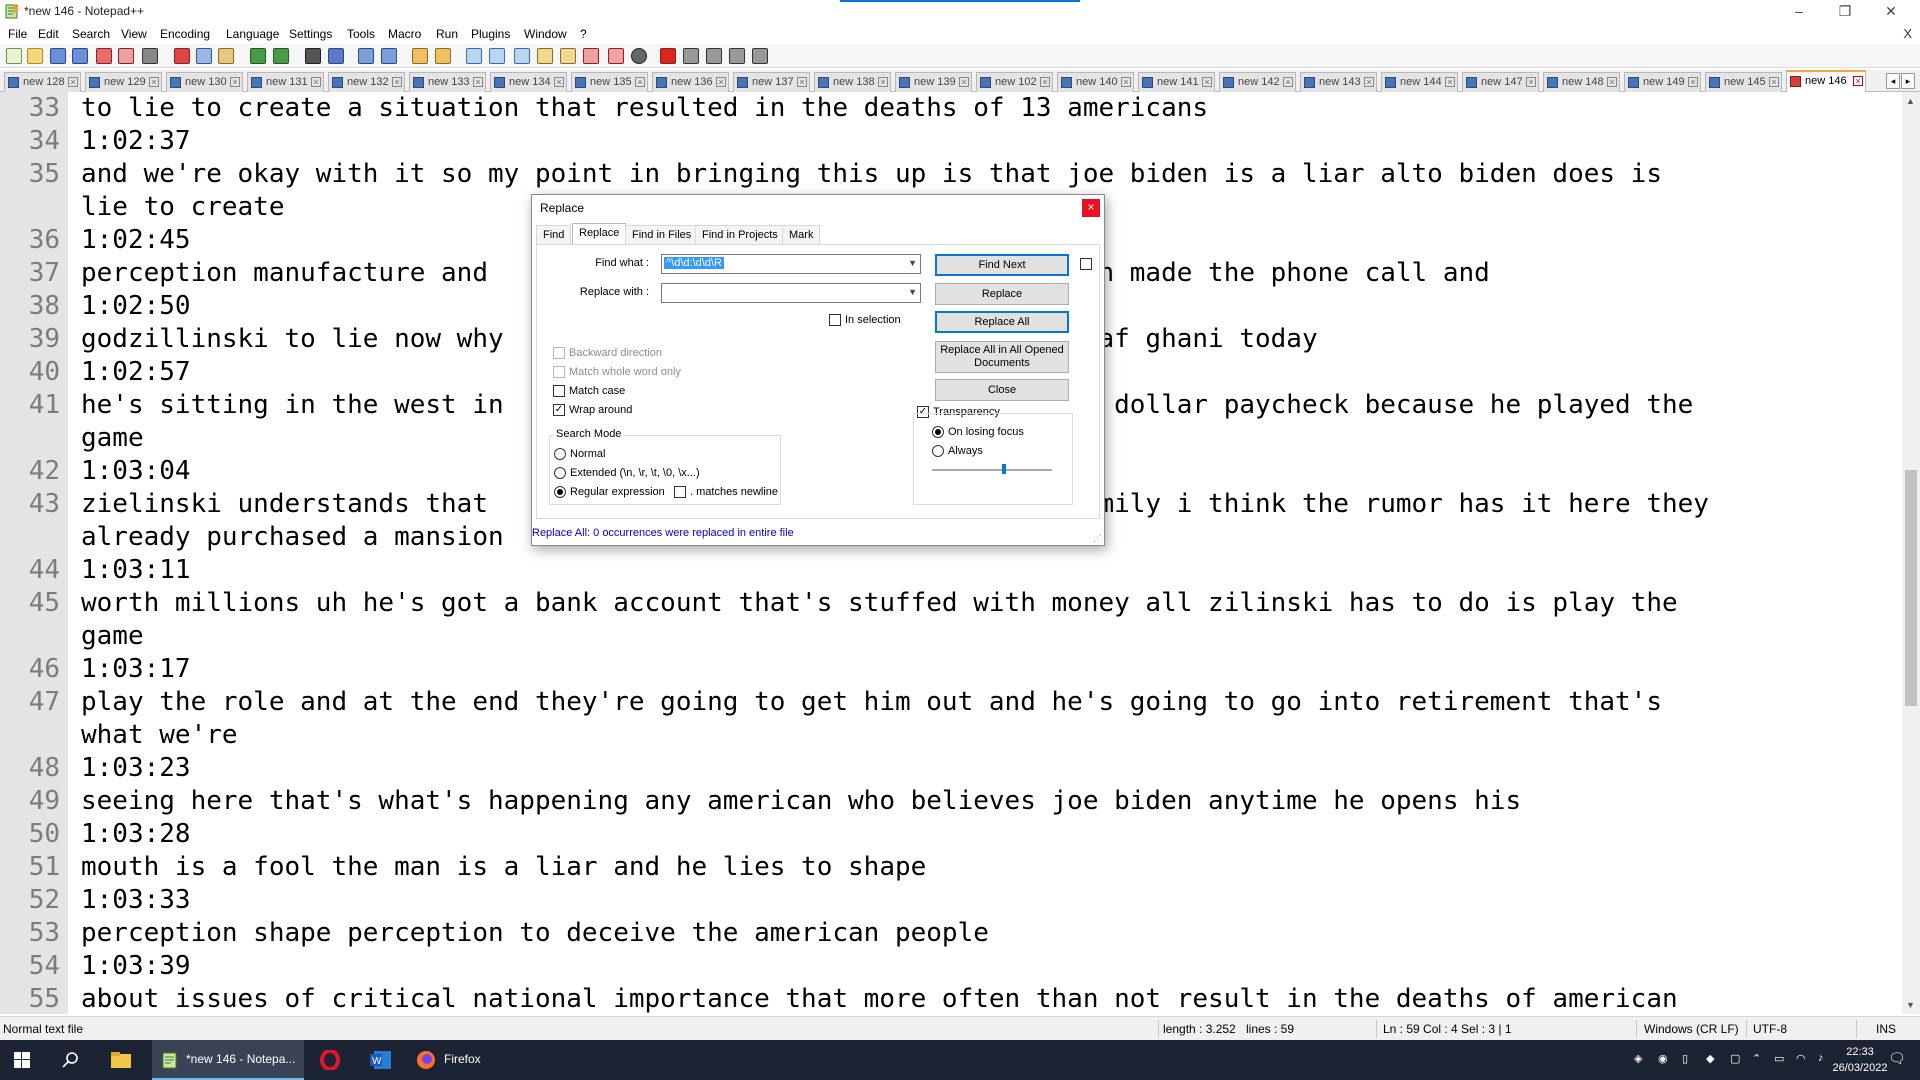 The image size is (1920, 1080). I want to click on print-icon, so click(150, 56).